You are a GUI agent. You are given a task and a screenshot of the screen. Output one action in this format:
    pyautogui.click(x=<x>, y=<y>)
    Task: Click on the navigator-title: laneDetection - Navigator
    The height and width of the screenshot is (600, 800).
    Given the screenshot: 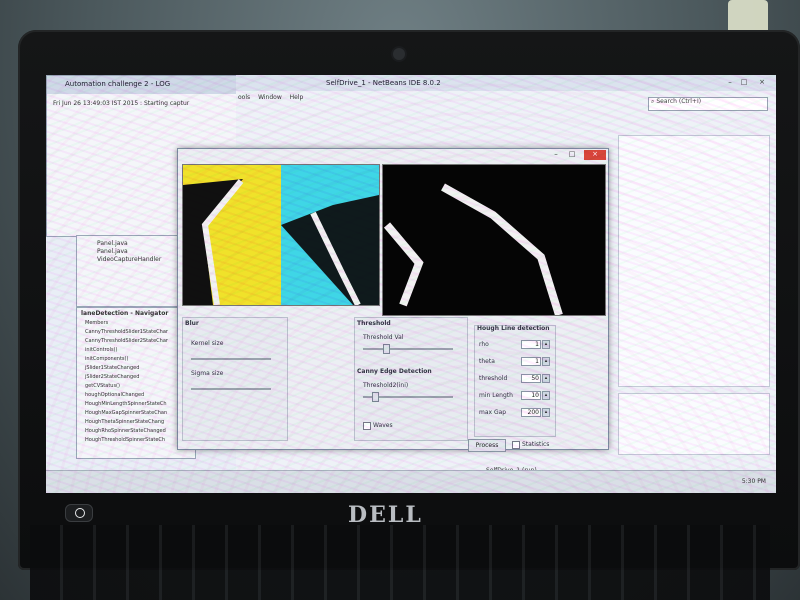 What is the action you would take?
    pyautogui.click(x=125, y=313)
    